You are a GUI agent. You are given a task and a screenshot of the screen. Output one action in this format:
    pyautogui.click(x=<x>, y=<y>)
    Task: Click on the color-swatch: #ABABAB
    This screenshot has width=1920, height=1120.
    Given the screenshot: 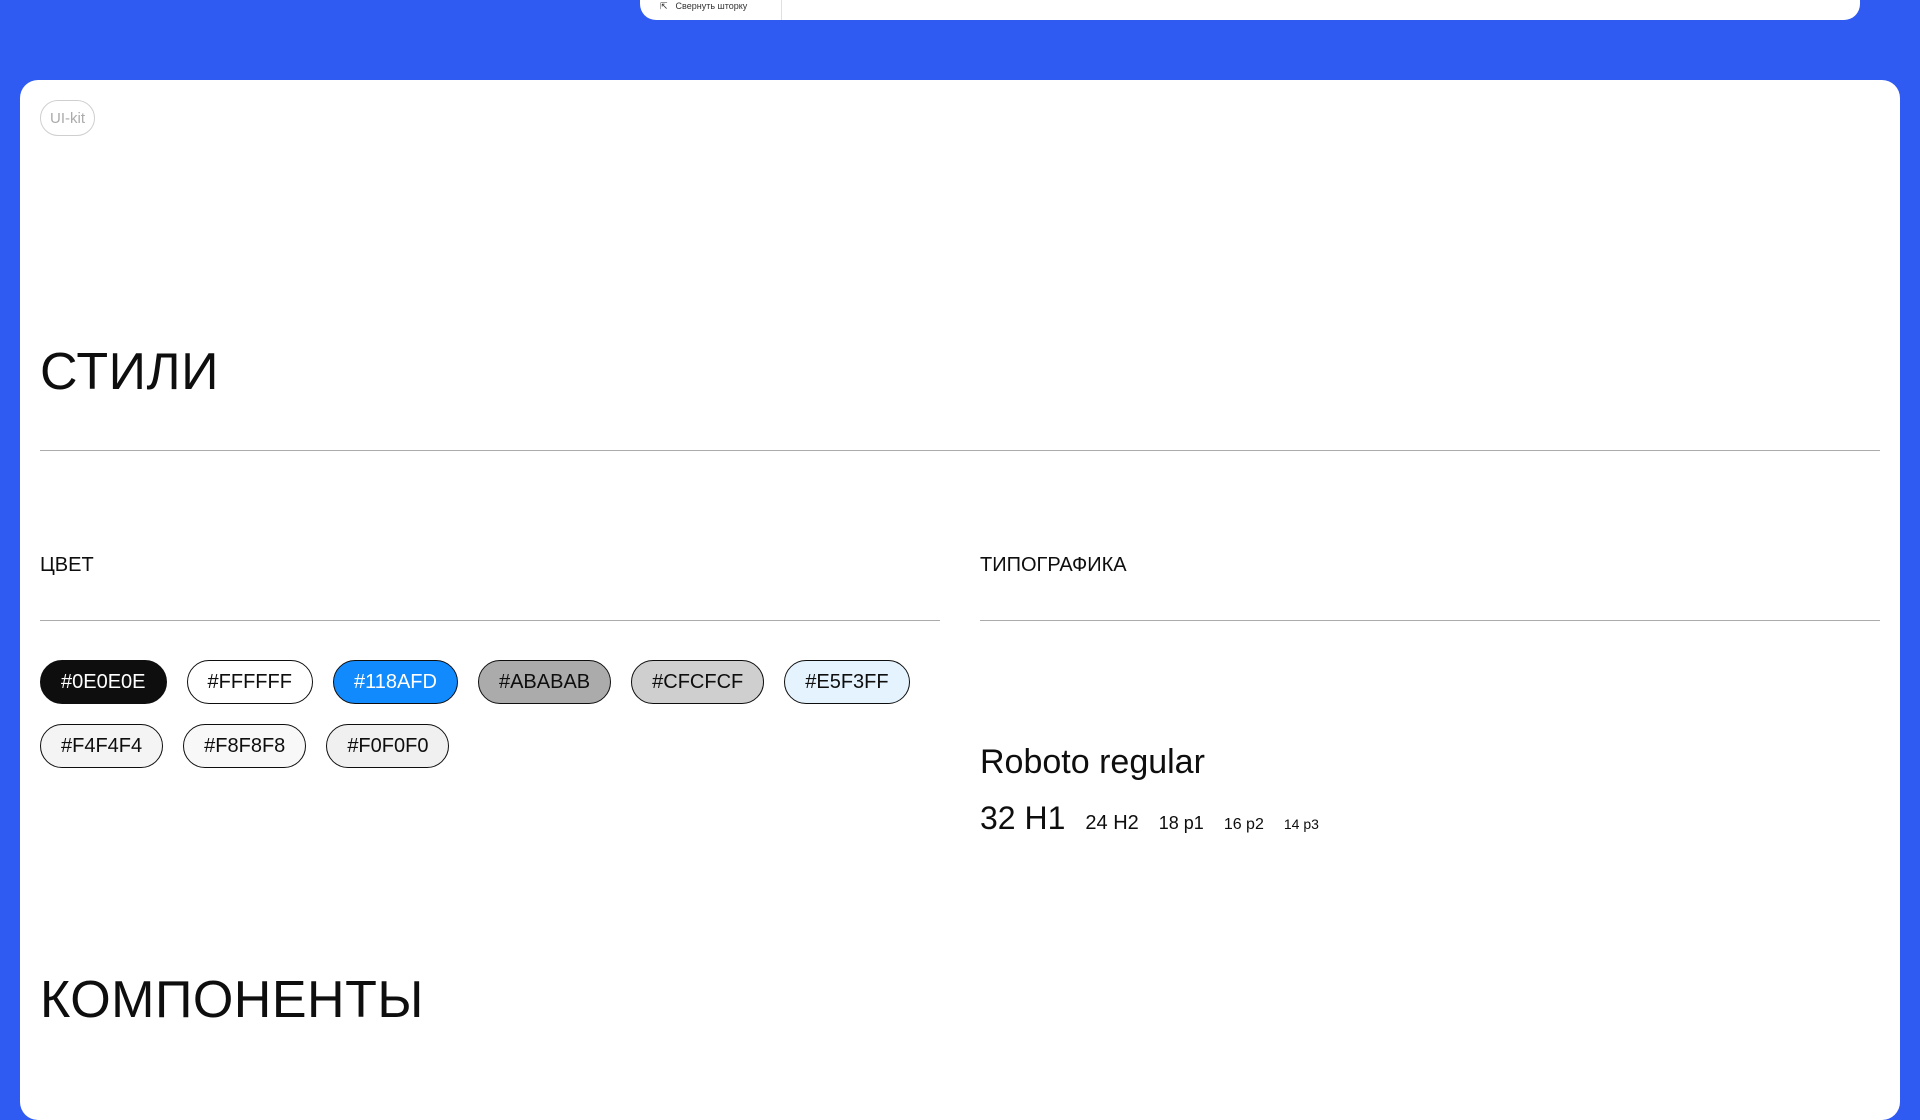 What is the action you would take?
    pyautogui.click(x=544, y=682)
    